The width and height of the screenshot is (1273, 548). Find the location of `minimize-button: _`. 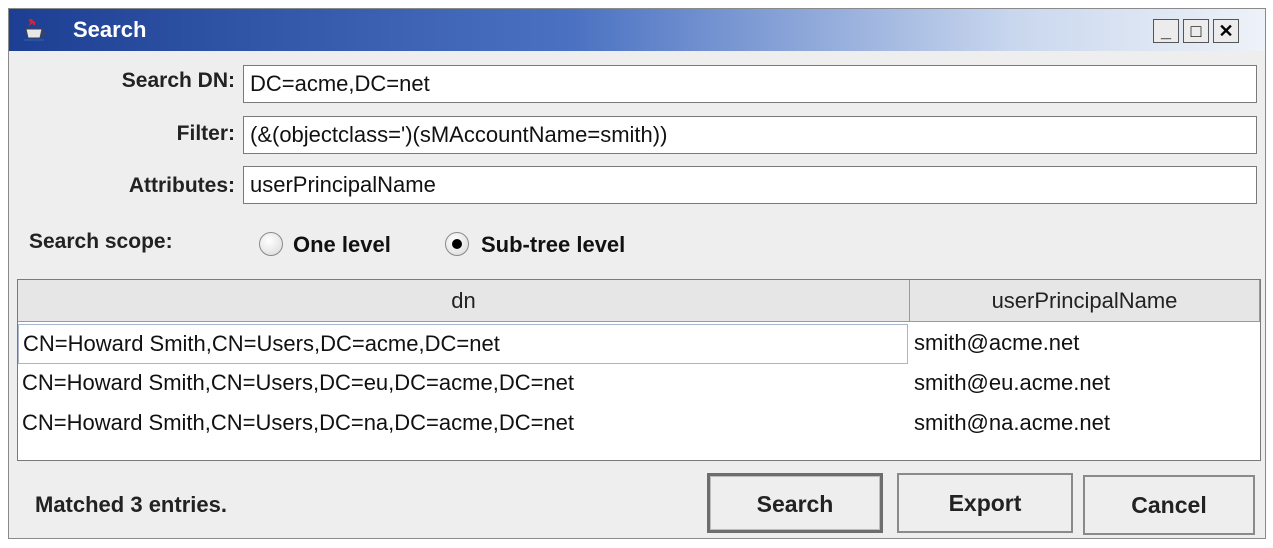

minimize-button: _ is located at coordinates (1166, 31).